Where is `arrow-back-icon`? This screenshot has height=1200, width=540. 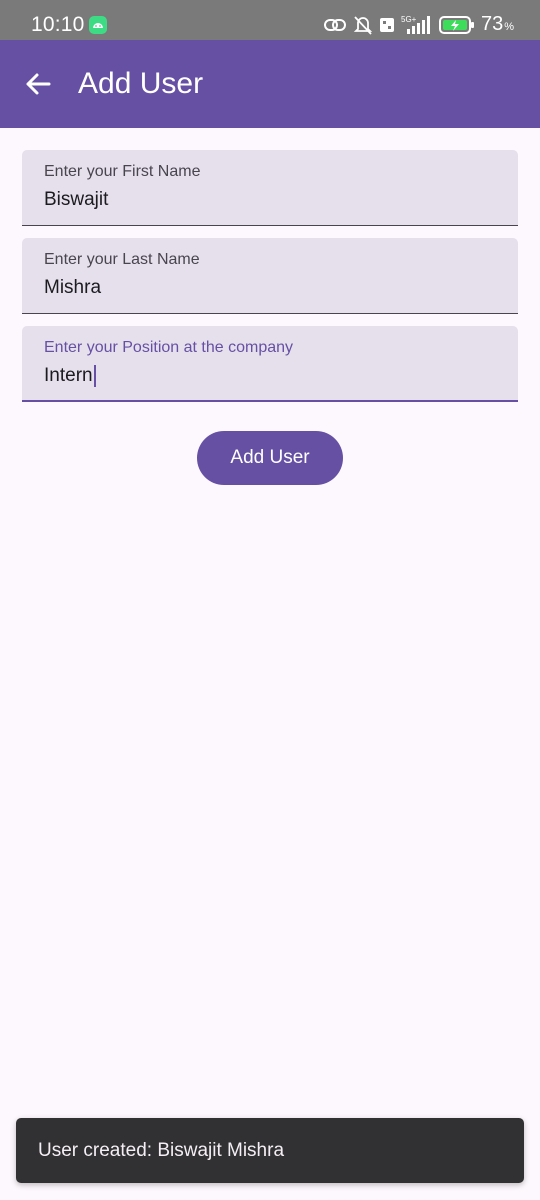
arrow-back-icon is located at coordinates (38, 84).